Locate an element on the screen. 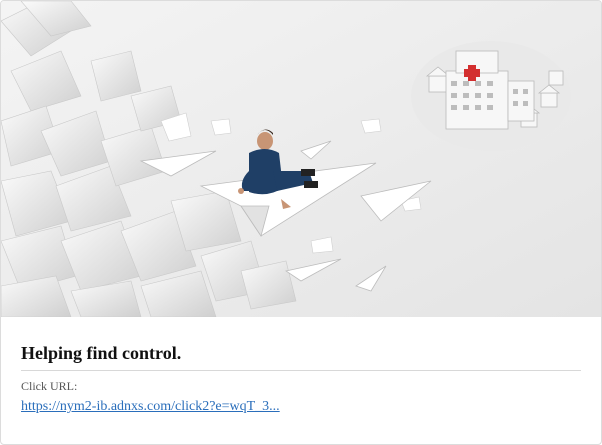  hospital-cluster is located at coordinates (491, 96).